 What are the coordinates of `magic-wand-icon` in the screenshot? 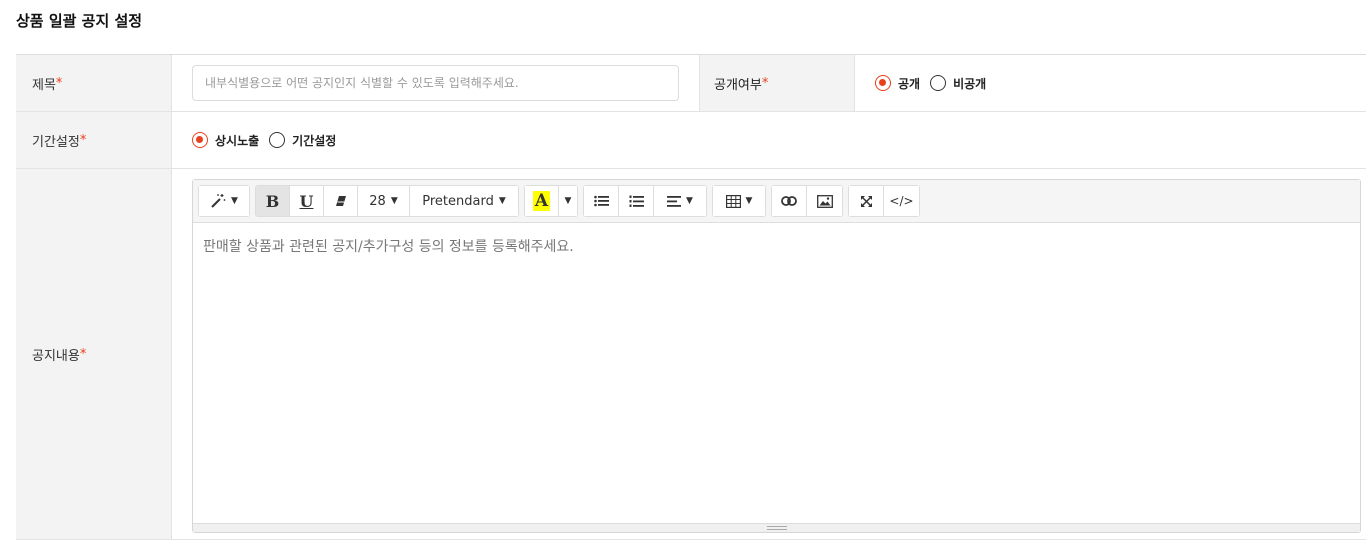 It's located at (218, 201).